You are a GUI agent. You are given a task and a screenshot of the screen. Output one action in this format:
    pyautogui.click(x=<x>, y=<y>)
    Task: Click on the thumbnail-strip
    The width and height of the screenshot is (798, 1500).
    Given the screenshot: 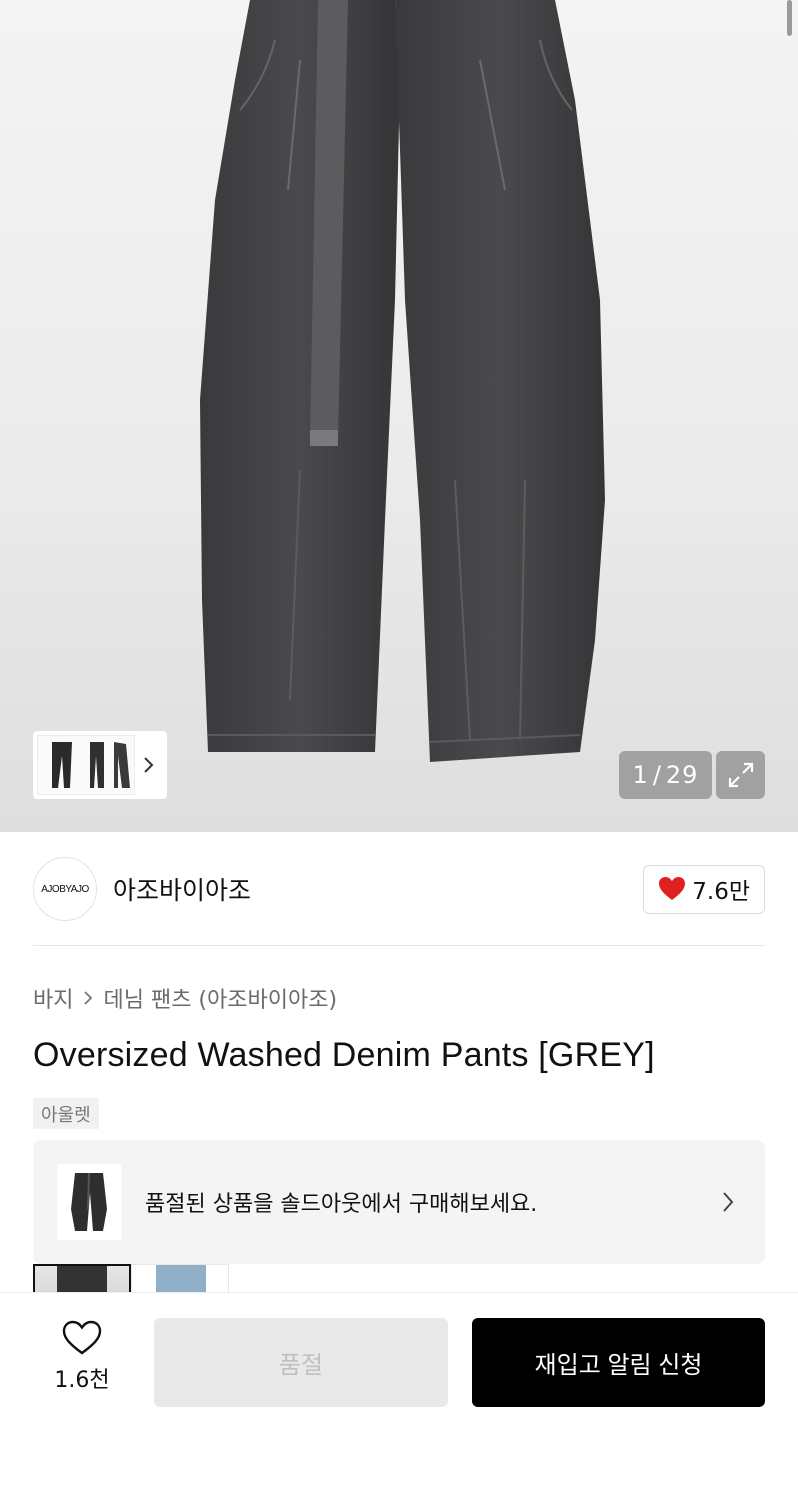 What is the action you would take?
    pyautogui.click(x=100, y=765)
    